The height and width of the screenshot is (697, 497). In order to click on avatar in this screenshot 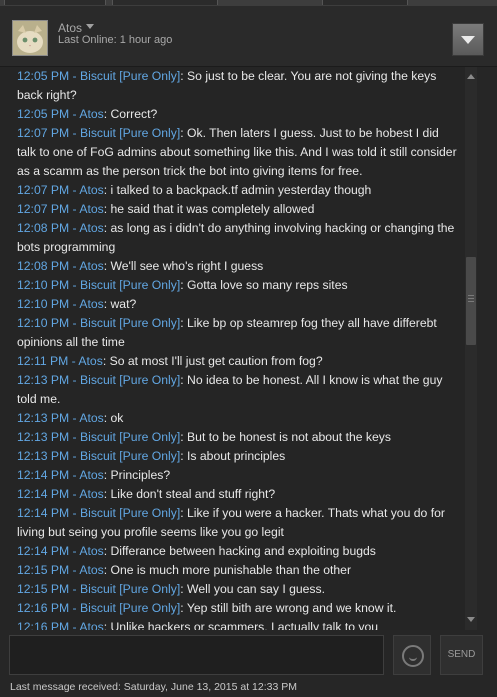, I will do `click(30, 38)`.